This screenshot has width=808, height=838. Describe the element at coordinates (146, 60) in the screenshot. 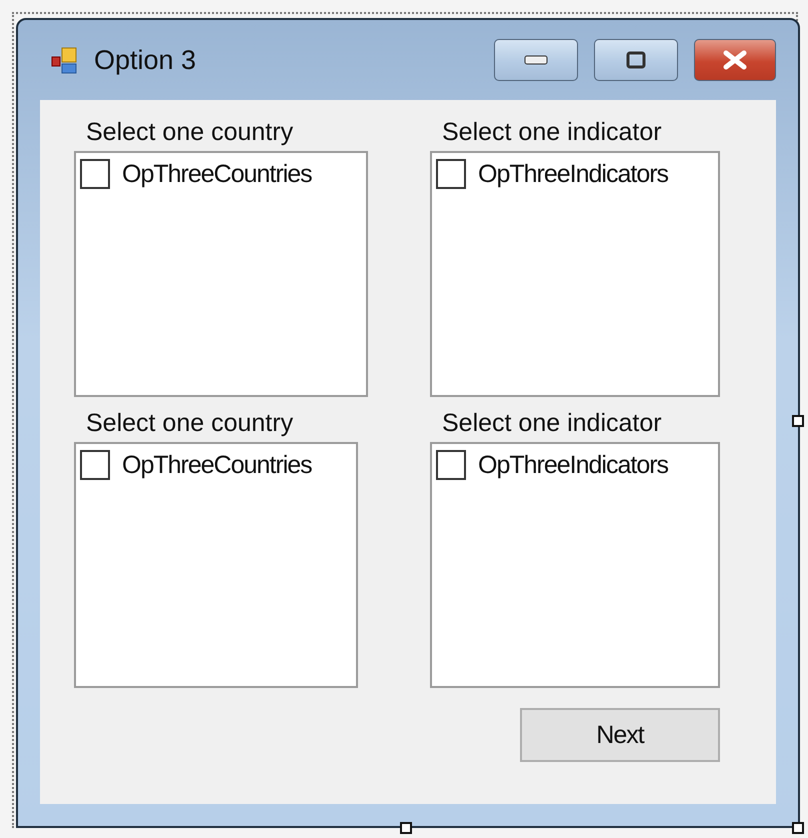

I see `window-title: Option 3` at that location.